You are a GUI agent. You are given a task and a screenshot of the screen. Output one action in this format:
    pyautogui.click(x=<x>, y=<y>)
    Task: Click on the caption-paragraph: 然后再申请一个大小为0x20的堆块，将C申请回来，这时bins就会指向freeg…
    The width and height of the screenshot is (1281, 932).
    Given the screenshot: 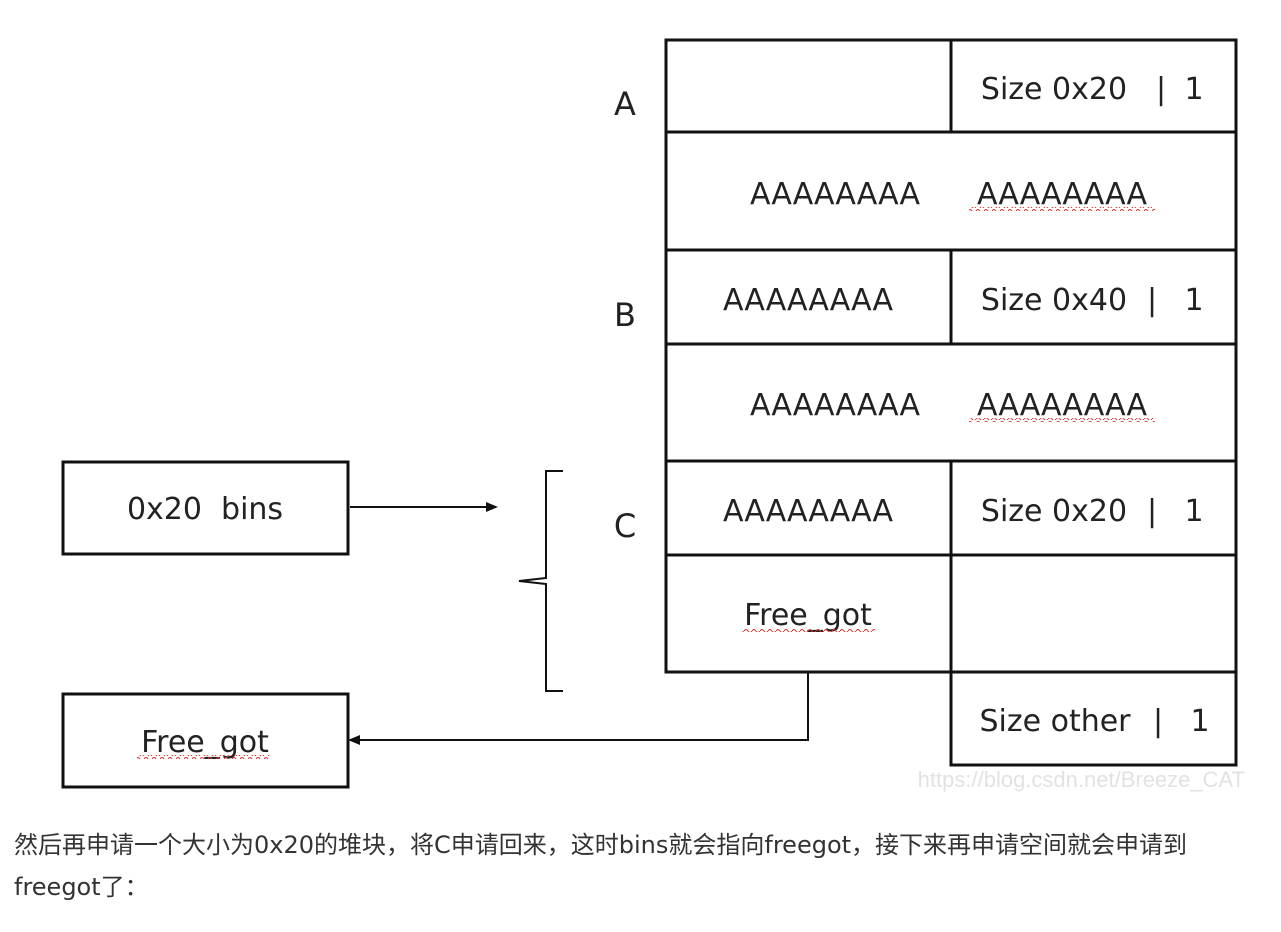 What is the action you would take?
    pyautogui.click(x=601, y=866)
    